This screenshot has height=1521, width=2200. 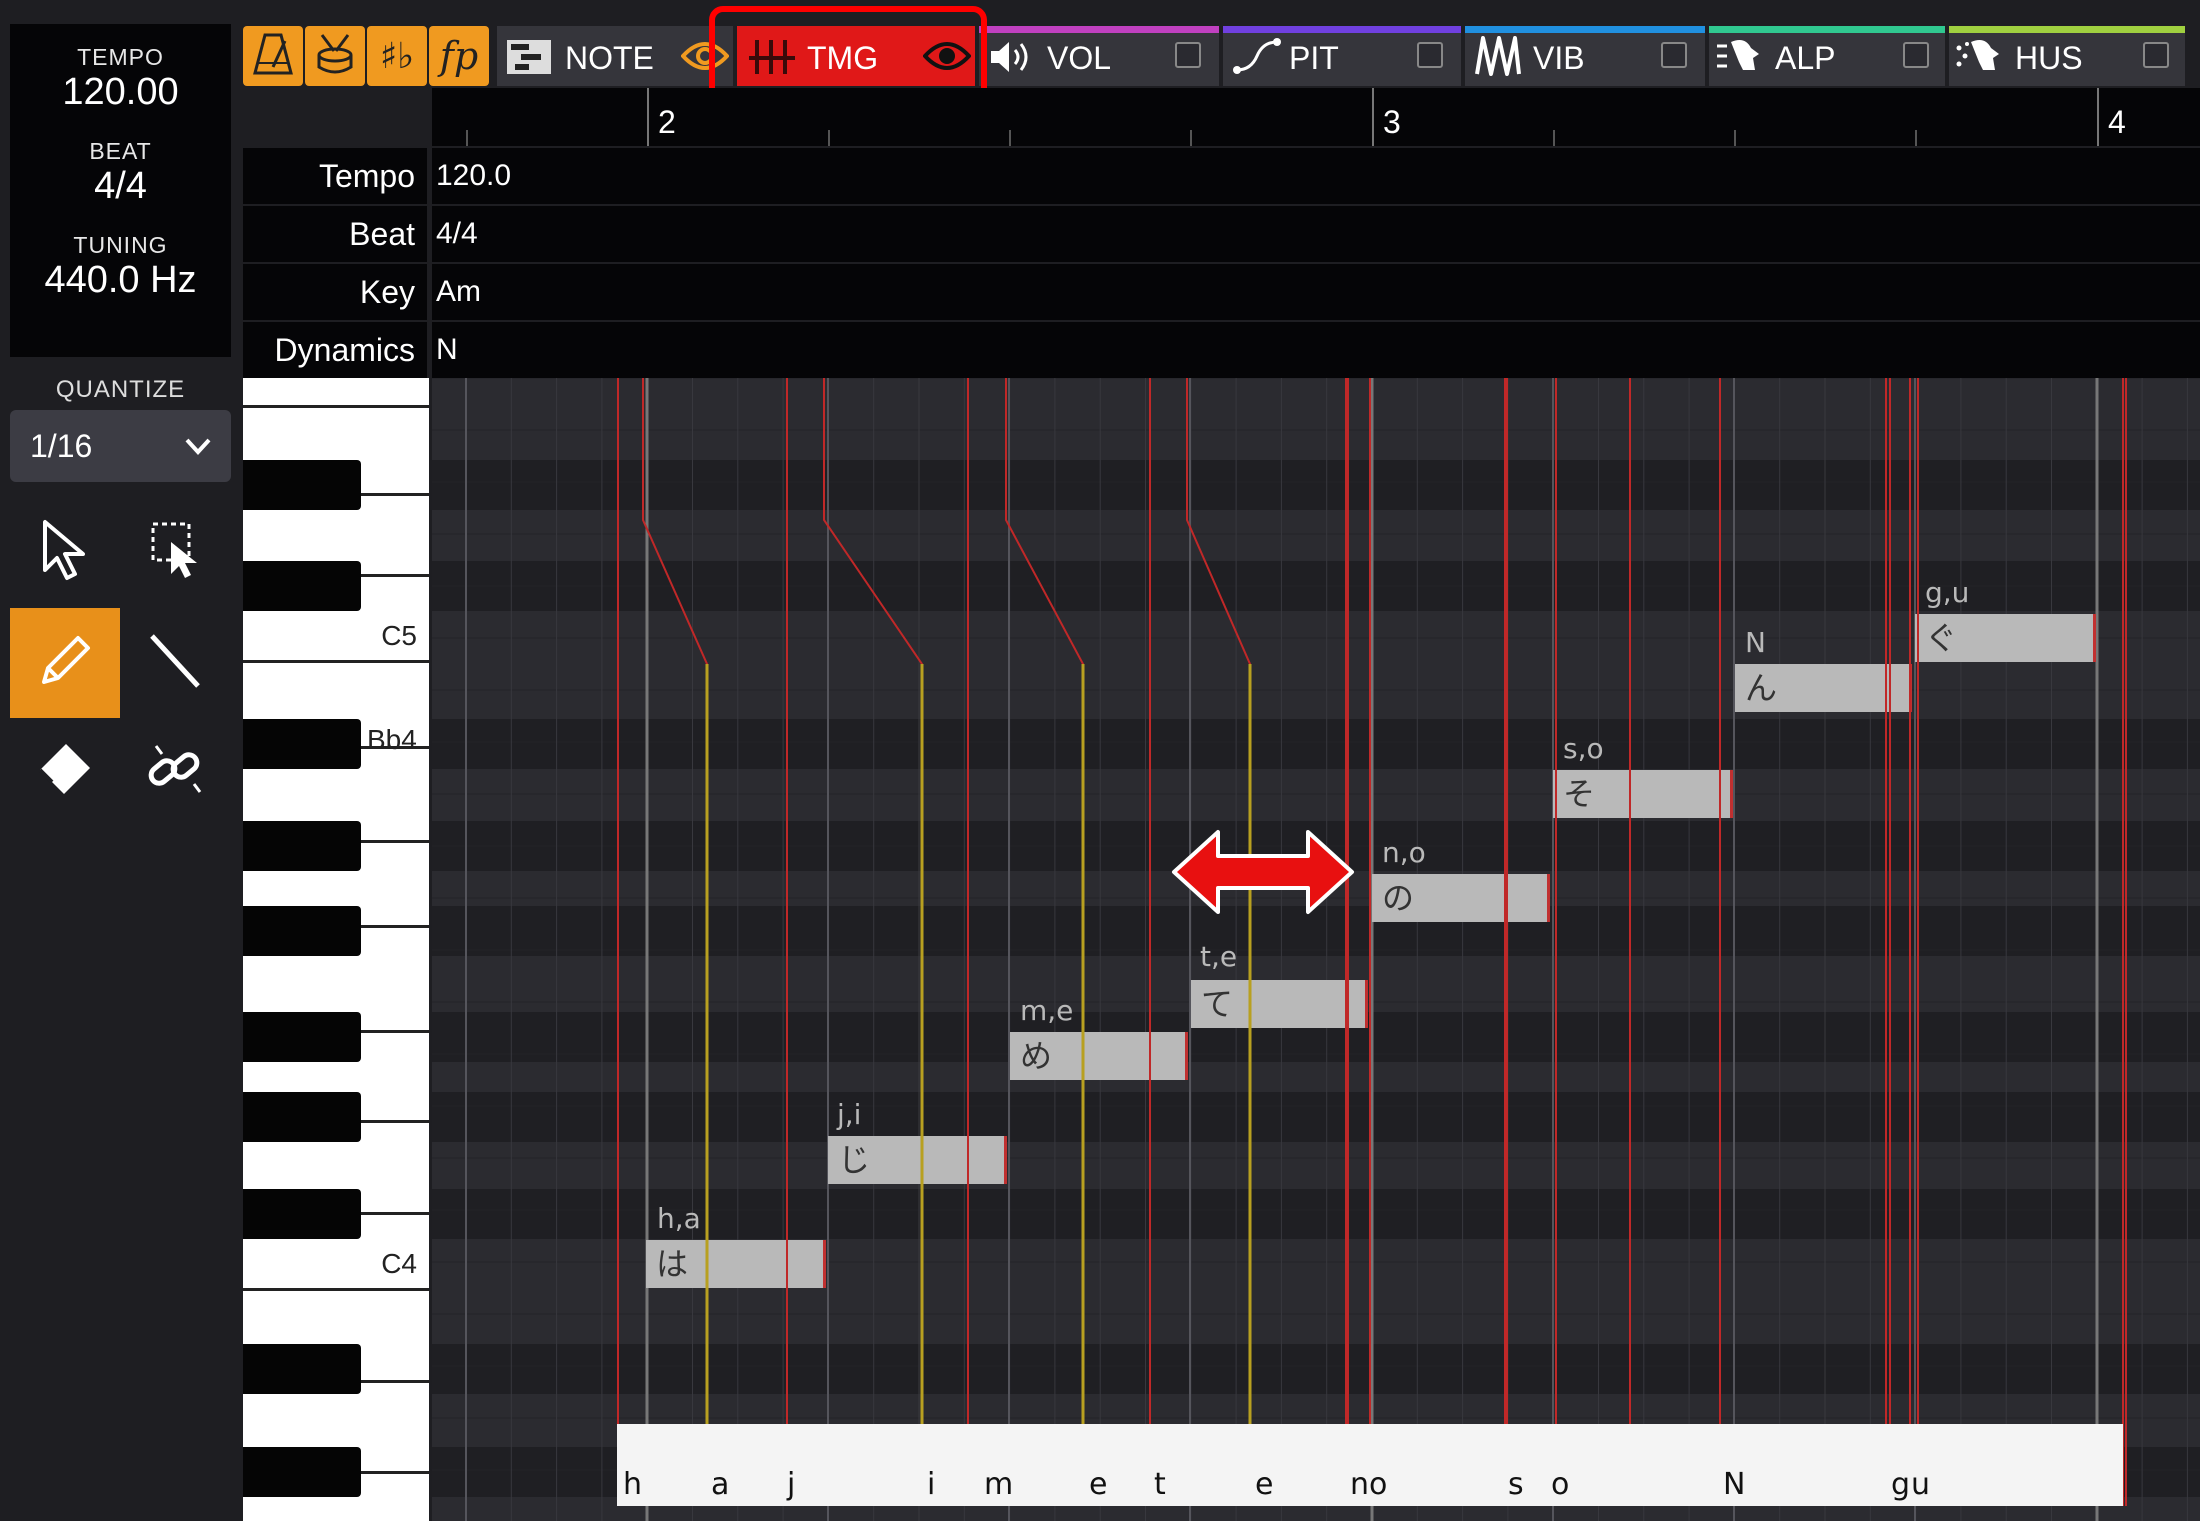 I want to click on phoneme-label: n, so click(x=1360, y=1484).